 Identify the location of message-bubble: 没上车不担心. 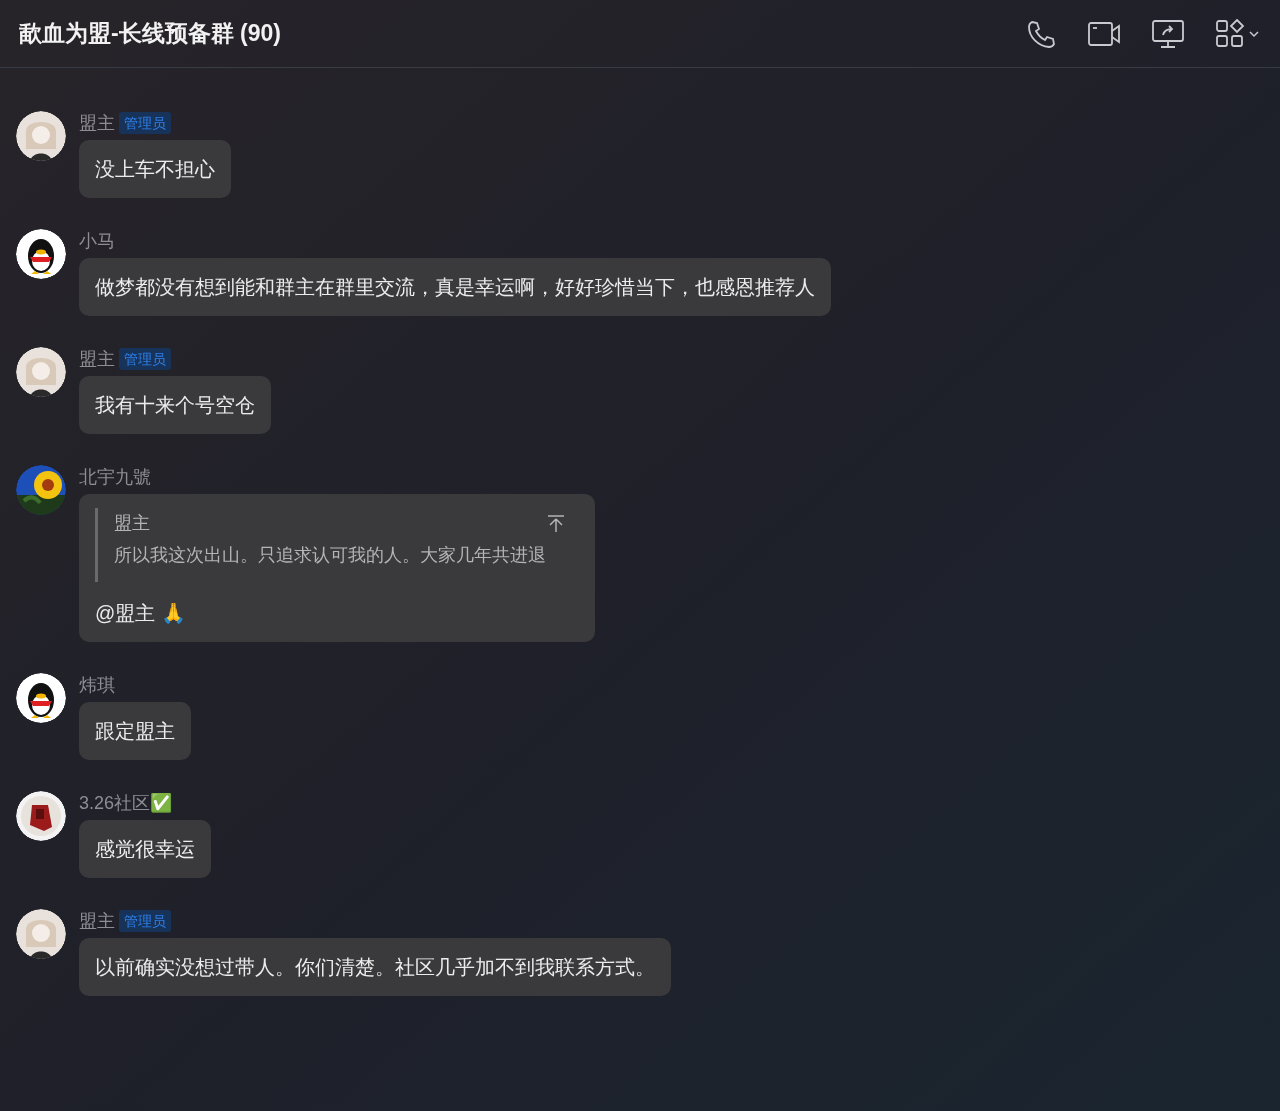
(155, 169).